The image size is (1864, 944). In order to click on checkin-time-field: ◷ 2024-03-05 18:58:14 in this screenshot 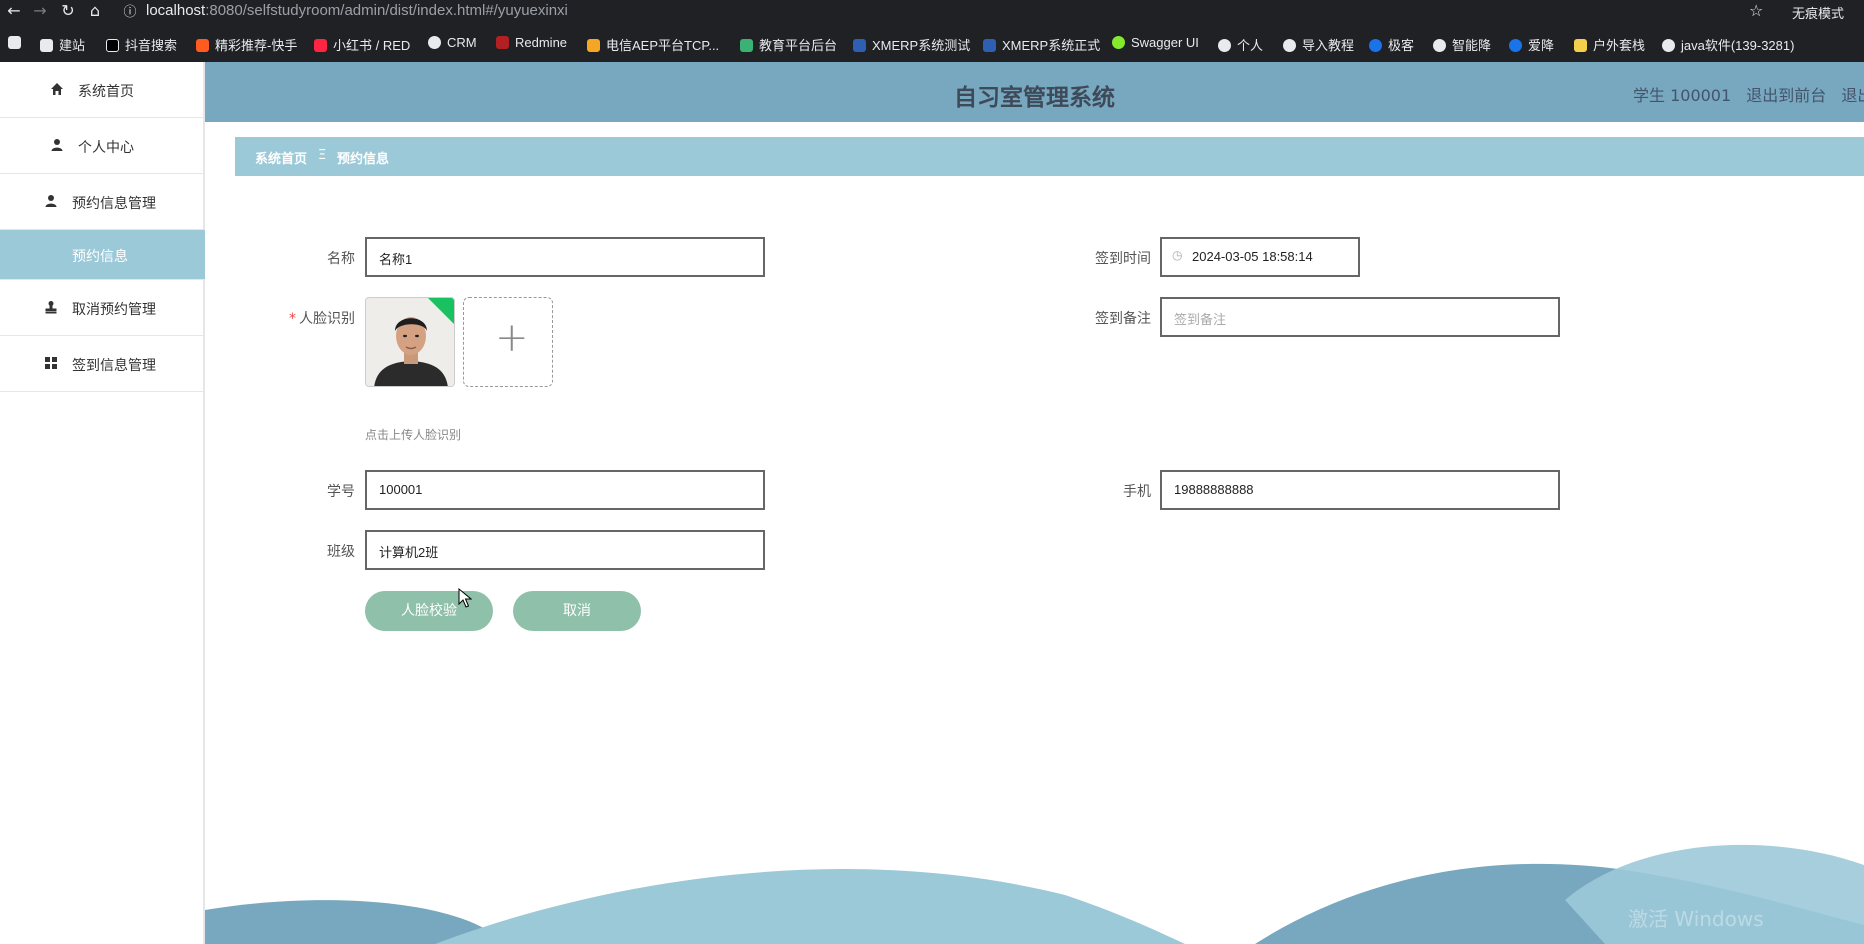, I will do `click(1260, 257)`.